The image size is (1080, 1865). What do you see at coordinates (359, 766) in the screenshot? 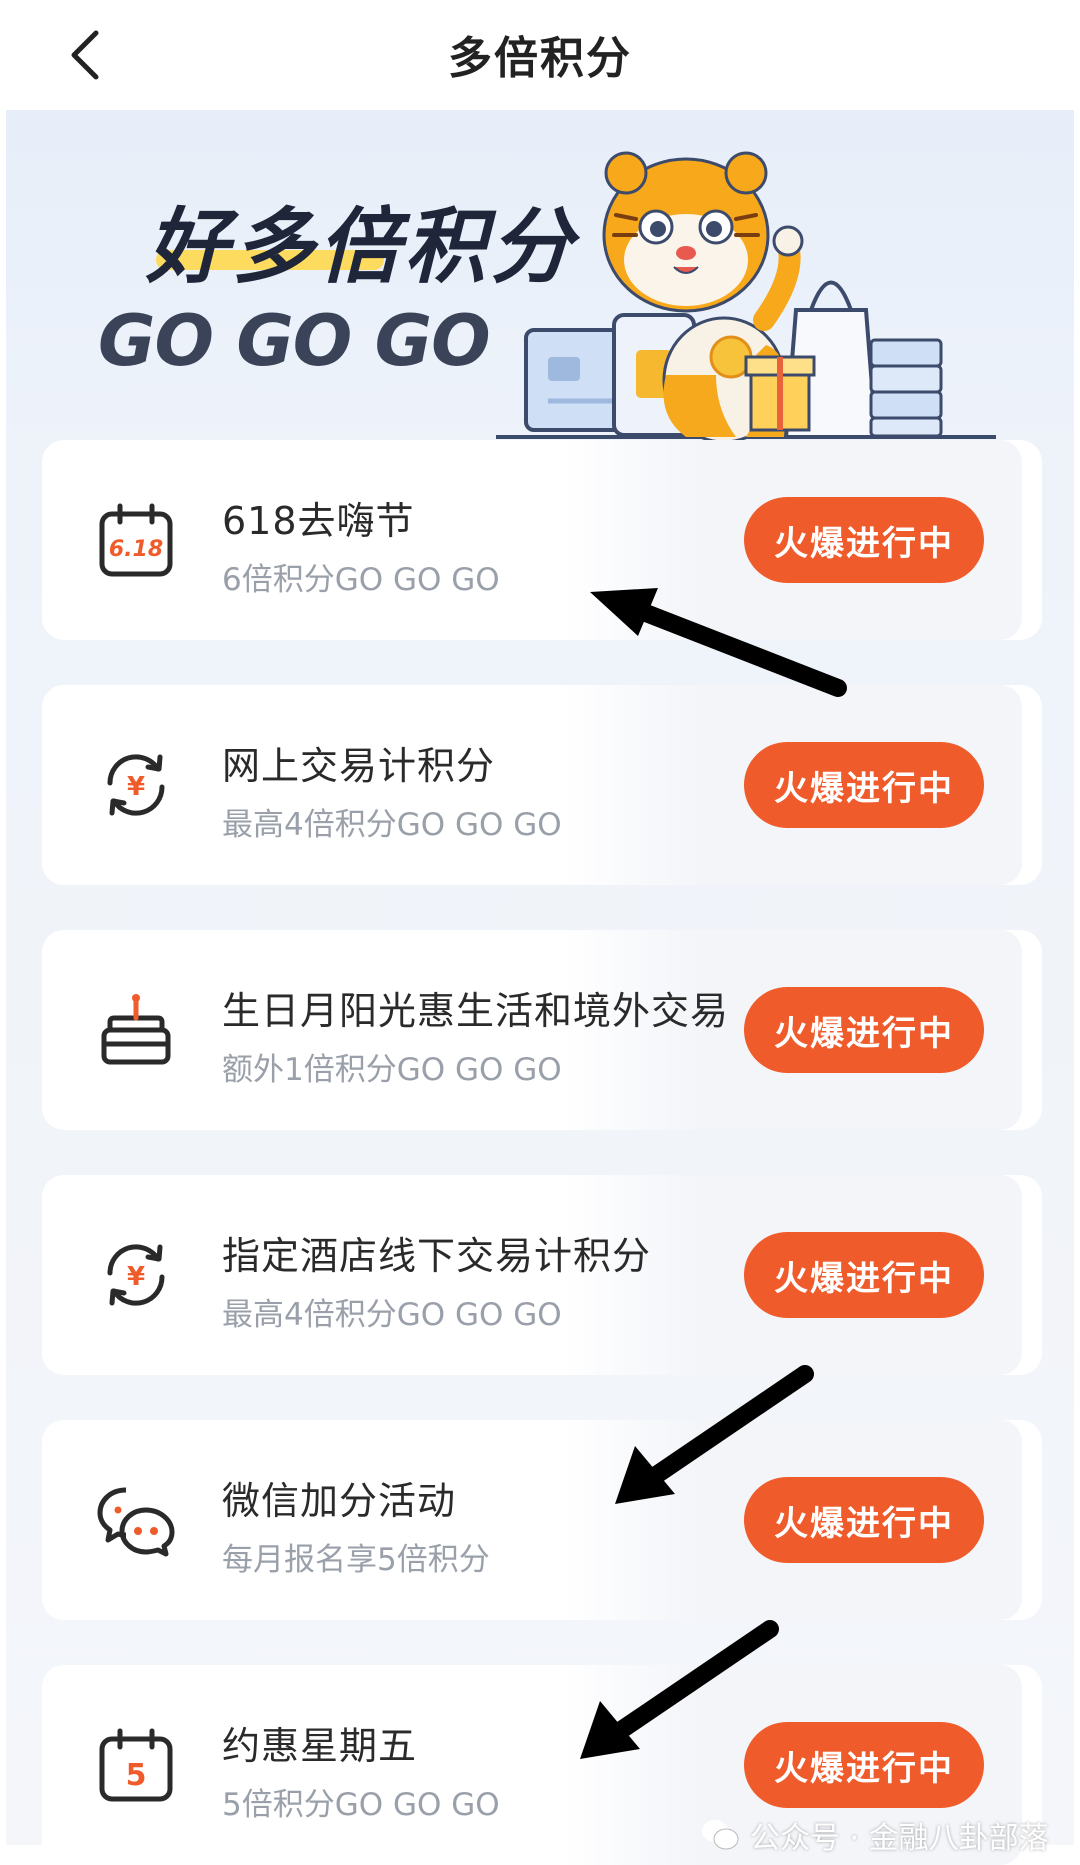
I see `activity-title: 网上交易计积分` at bounding box center [359, 766].